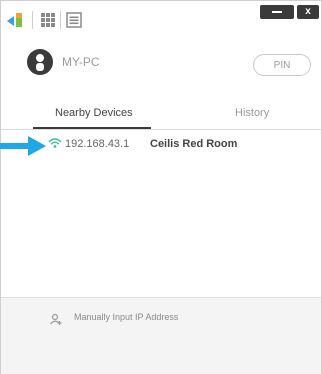  What do you see at coordinates (194, 144) in the screenshot?
I see `device-name: Ceilis Red Room` at bounding box center [194, 144].